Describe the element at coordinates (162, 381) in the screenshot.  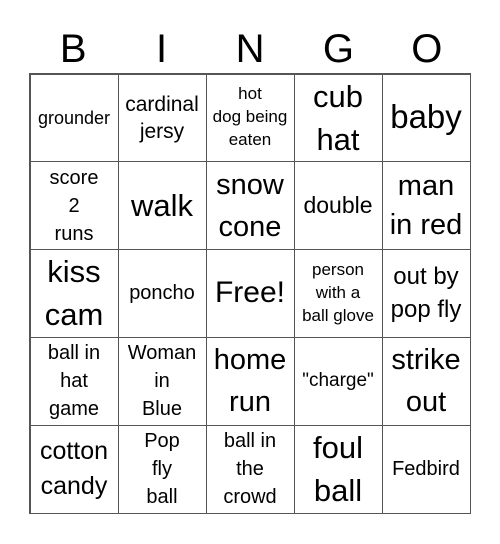
I see `bingo-cell: Woman in Blue` at that location.